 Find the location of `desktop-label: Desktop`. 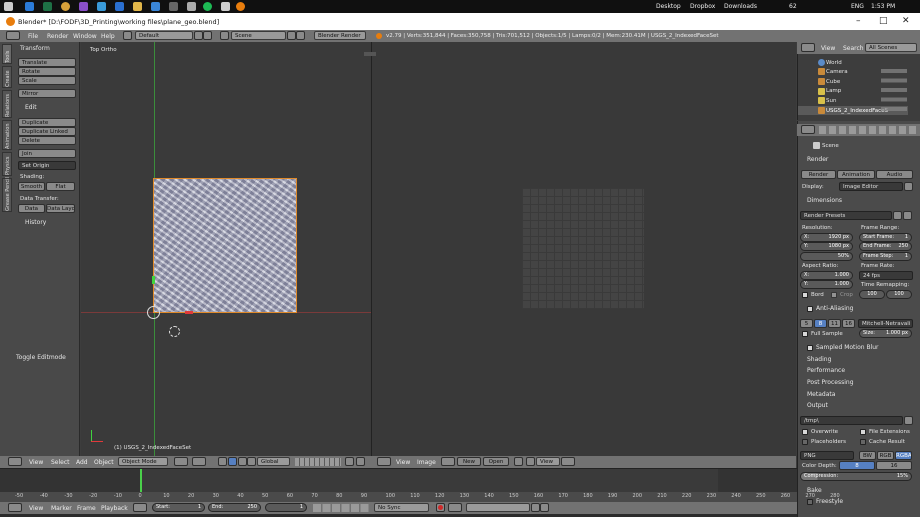

desktop-label: Desktop is located at coordinates (668, 6).